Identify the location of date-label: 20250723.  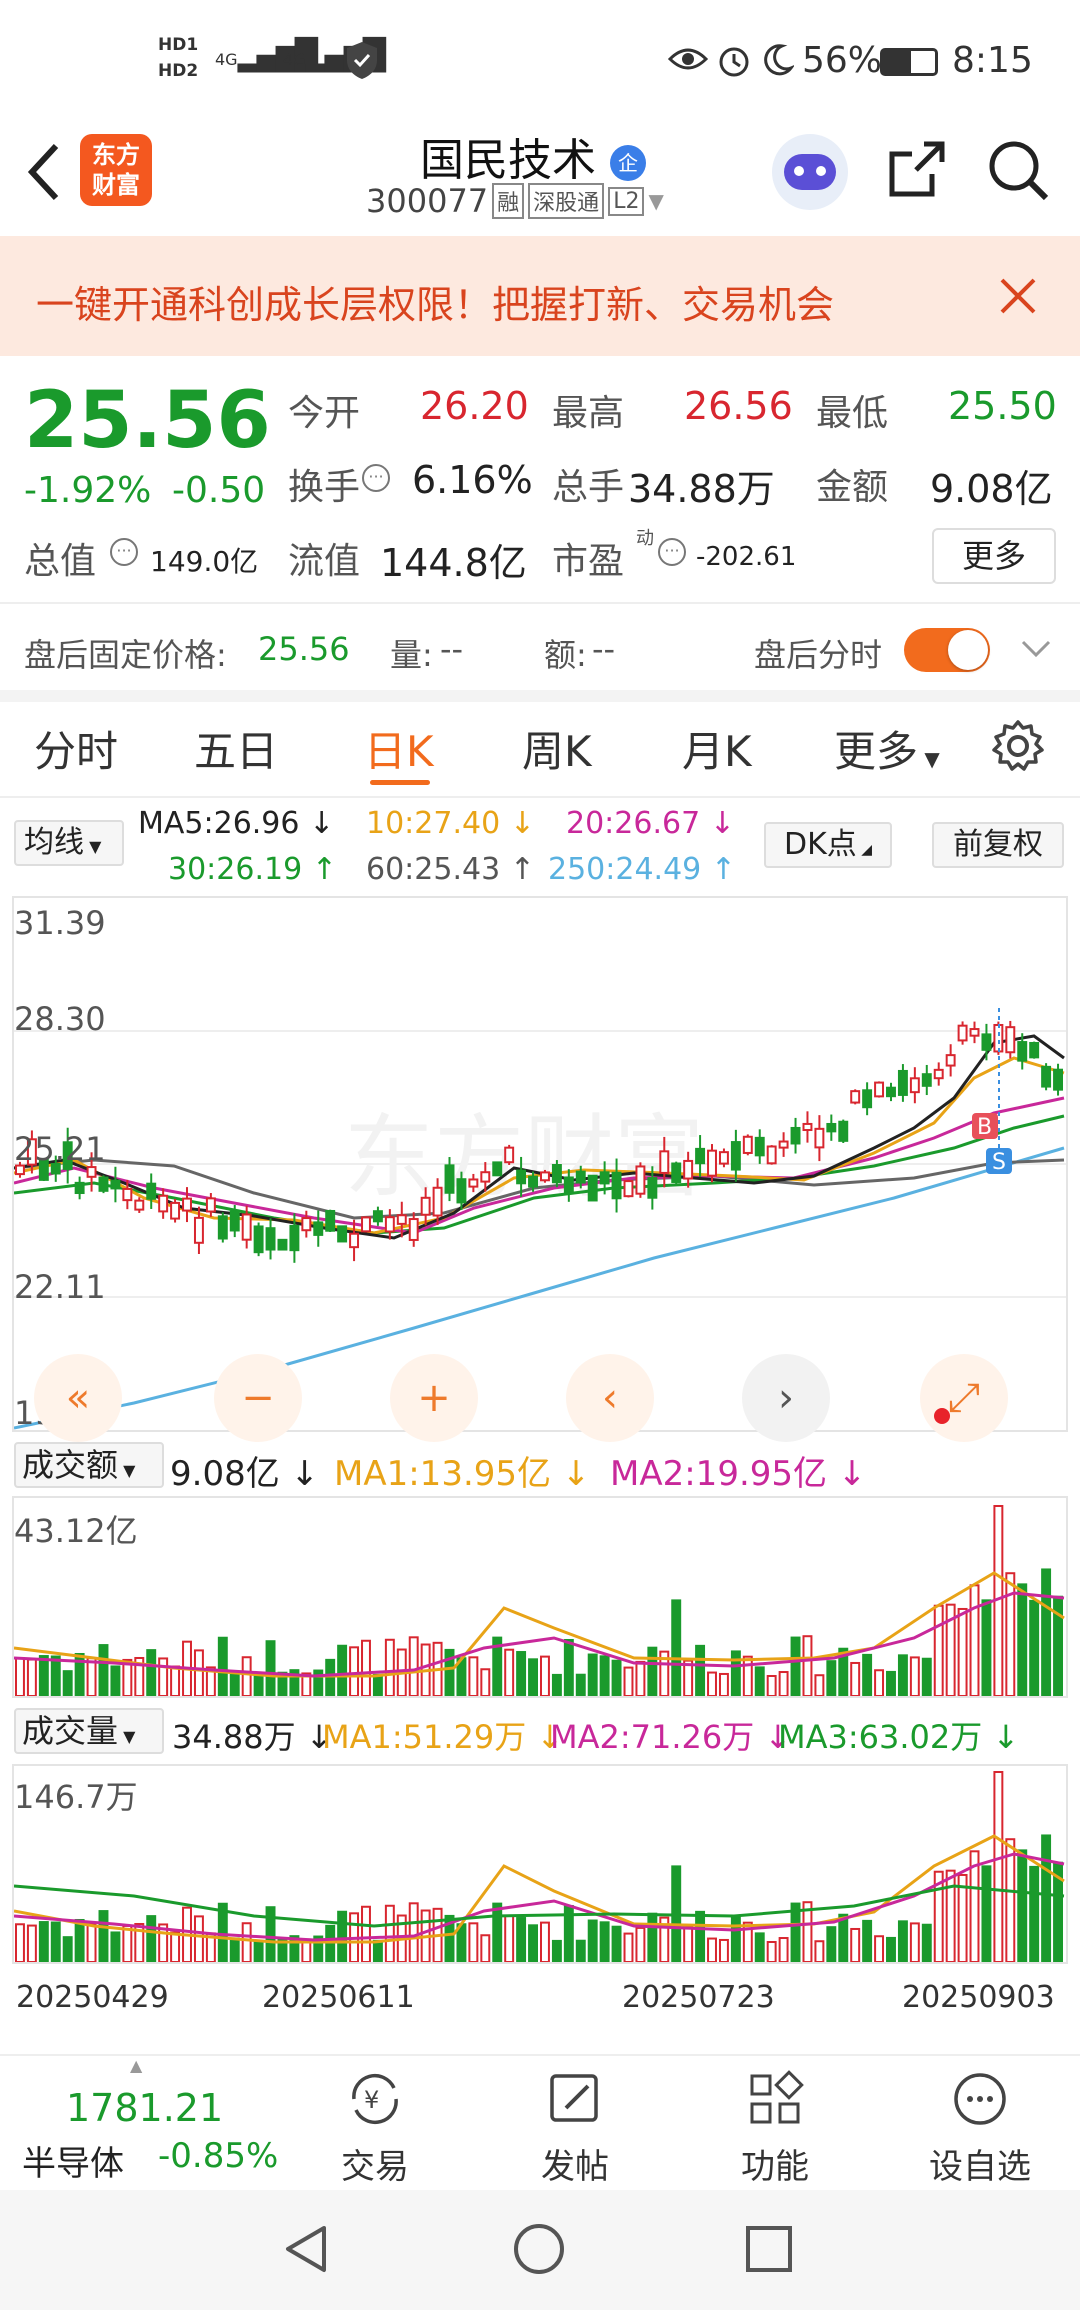
(698, 1997).